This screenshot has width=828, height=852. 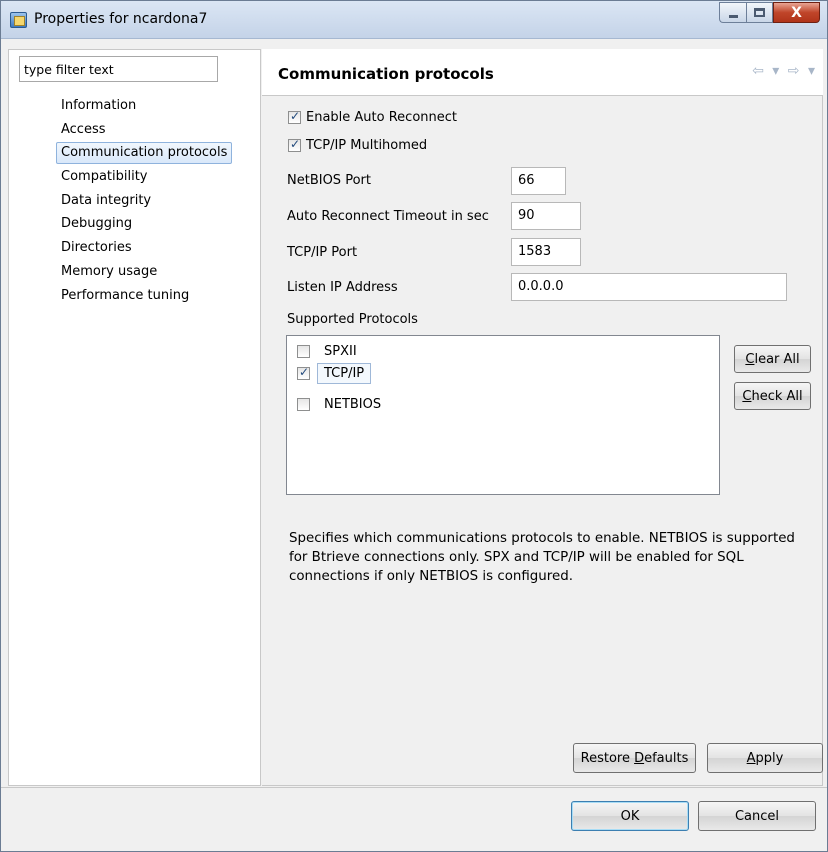 I want to click on enable-auto-reconnect-option: Enable Auto Reconnect, so click(x=372, y=117).